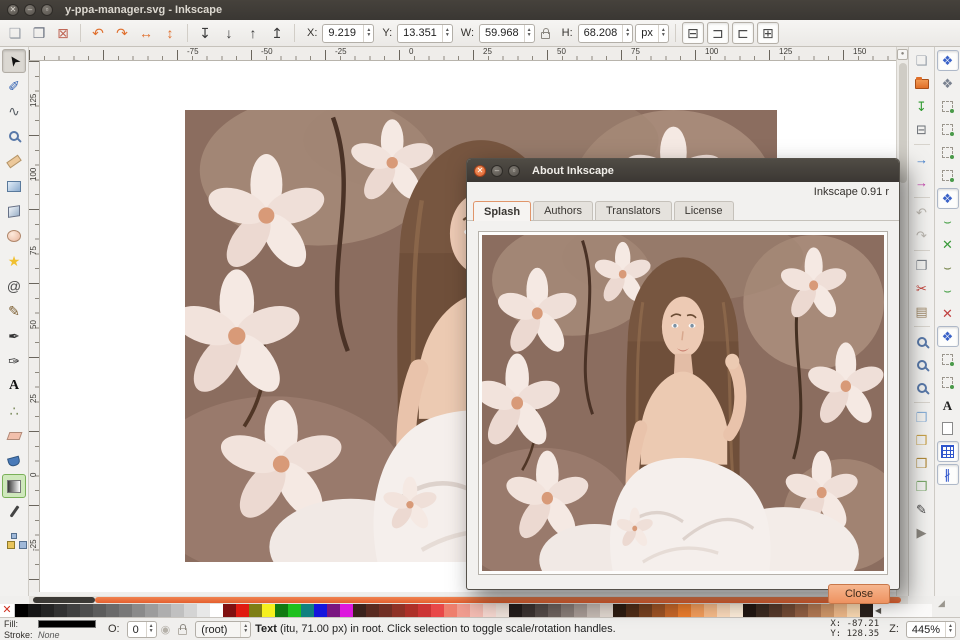 Image resolution: width=960 pixels, height=640 pixels. I want to click on measure-tool-button, so click(14, 161).